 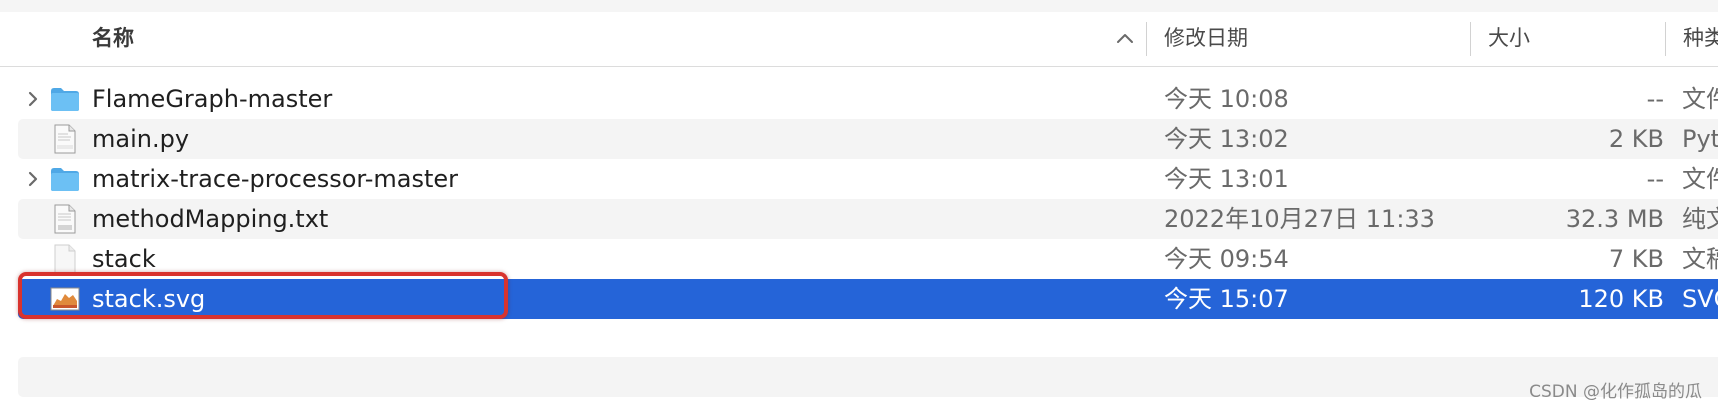 I want to click on blank-file-icon, so click(x=65, y=259).